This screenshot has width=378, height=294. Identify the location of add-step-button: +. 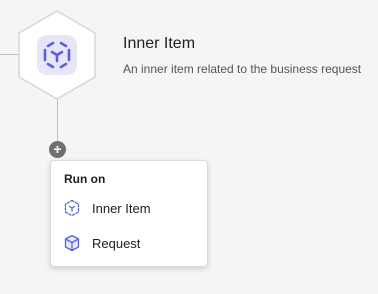
(57, 149).